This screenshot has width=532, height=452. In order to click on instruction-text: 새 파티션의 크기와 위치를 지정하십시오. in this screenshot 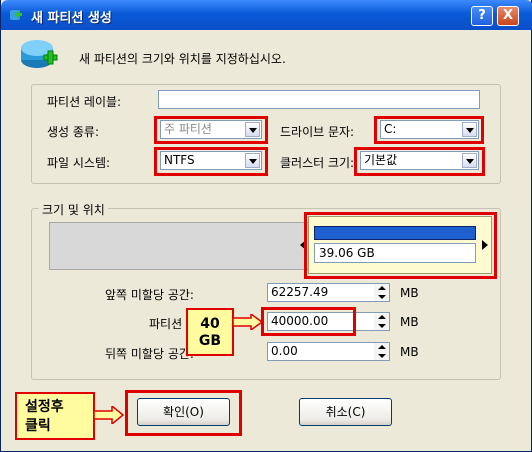, I will do `click(182, 59)`.